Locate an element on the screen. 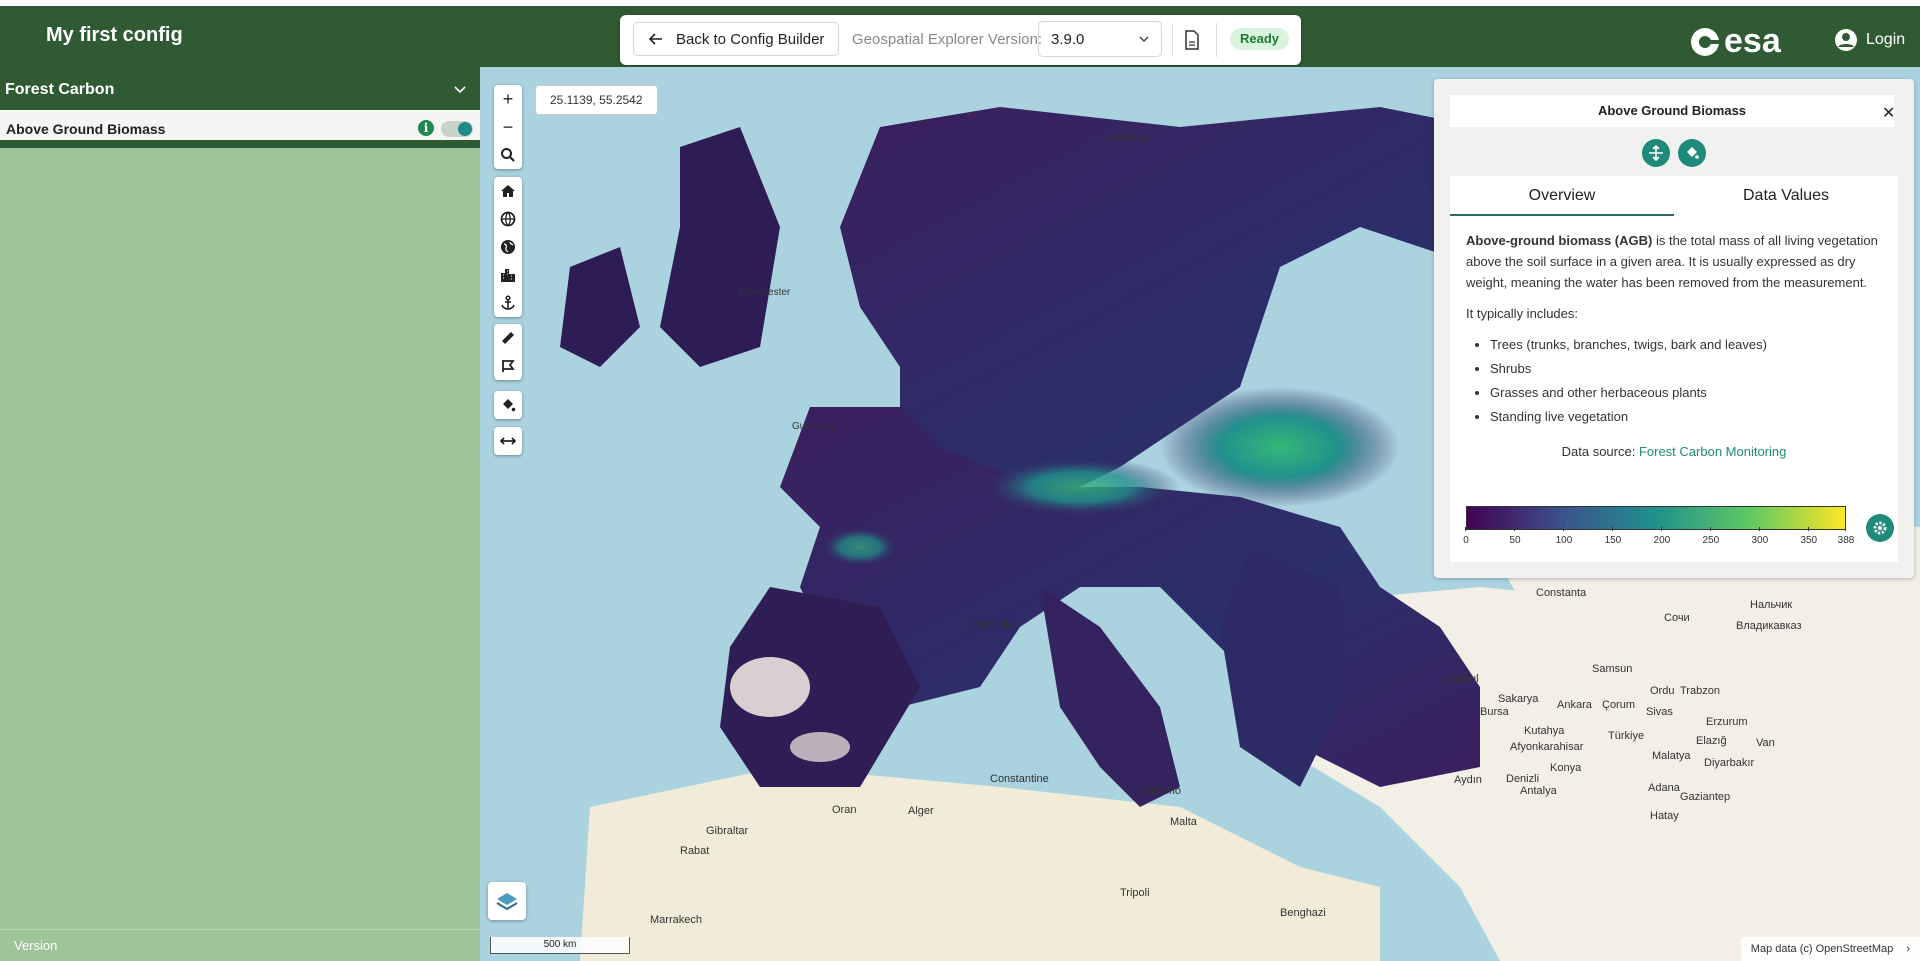  place-label: Ankara is located at coordinates (1574, 705).